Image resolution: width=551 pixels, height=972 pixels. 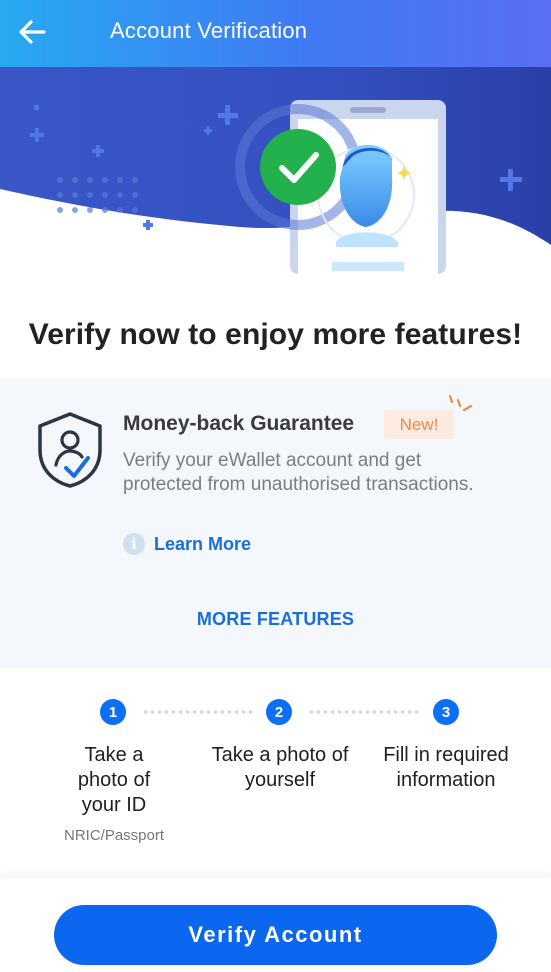 I want to click on app-header: Account Verification, so click(x=275, y=33).